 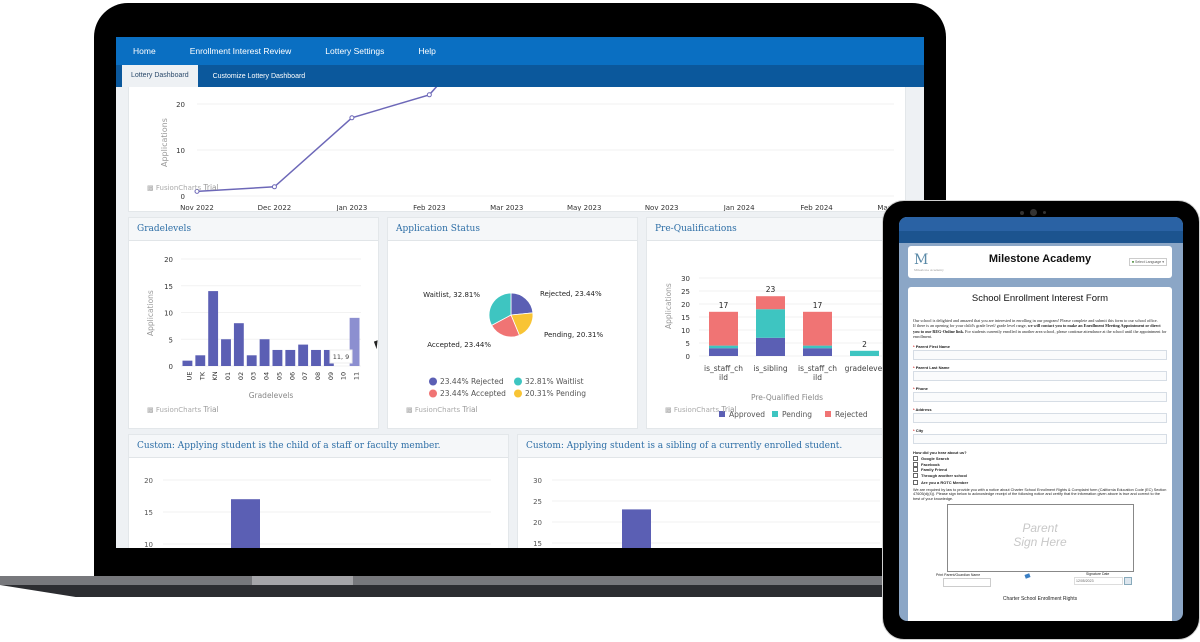 I want to click on panel-title: Gradelevels, so click(x=253, y=229).